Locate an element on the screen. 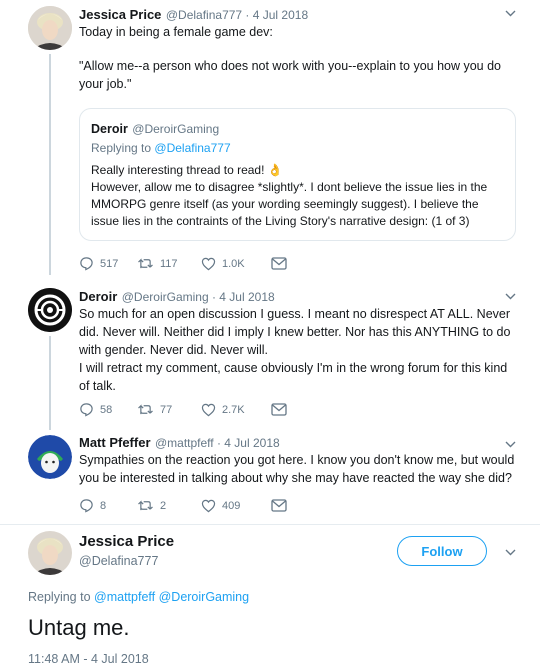 The width and height of the screenshot is (540, 670). avatar-matt-pfeffer is located at coordinates (50, 457).